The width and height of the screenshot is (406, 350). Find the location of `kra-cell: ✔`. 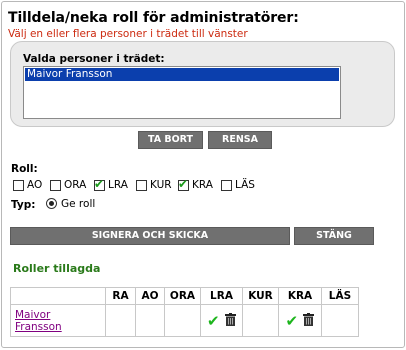

kra-cell: ✔ is located at coordinates (300, 320).